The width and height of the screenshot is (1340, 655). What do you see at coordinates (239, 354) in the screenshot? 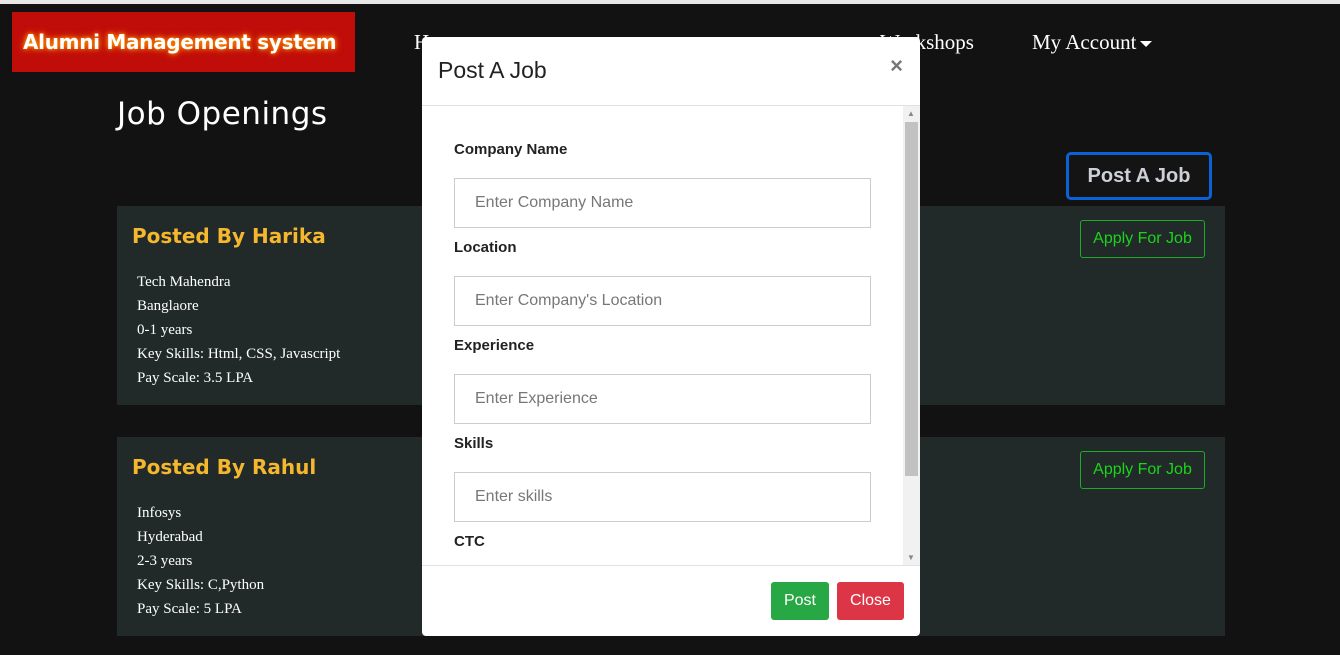
I see `skills: Key Skills: Html, CSS, Javascript` at bounding box center [239, 354].